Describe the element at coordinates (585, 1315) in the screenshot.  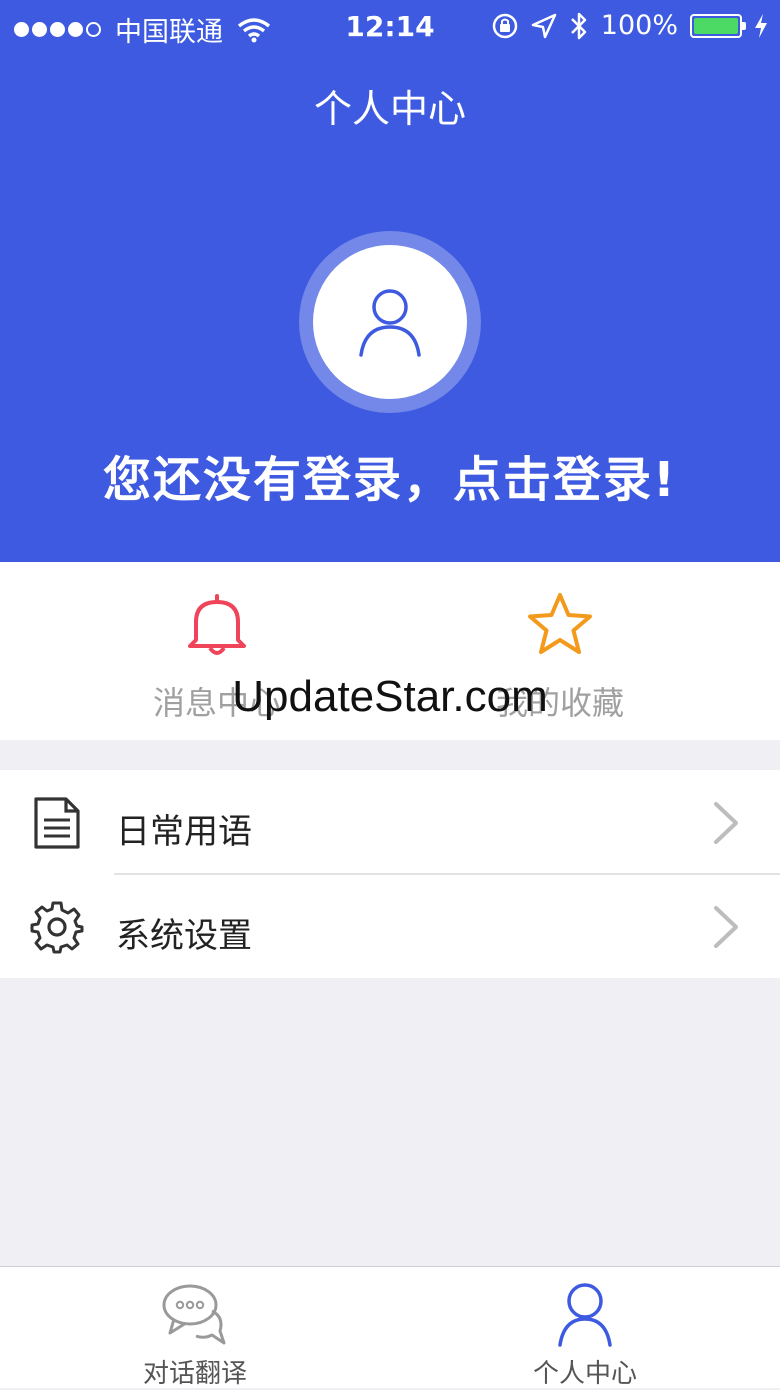
I see `person-icon` at that location.